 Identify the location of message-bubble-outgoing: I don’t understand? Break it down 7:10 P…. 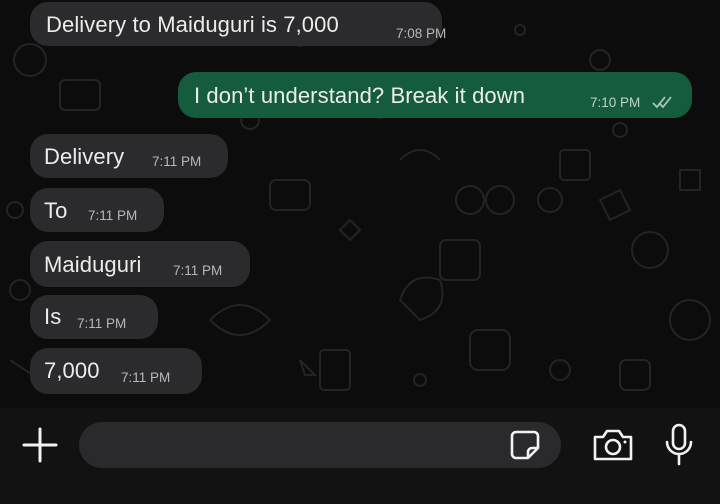
(435, 95).